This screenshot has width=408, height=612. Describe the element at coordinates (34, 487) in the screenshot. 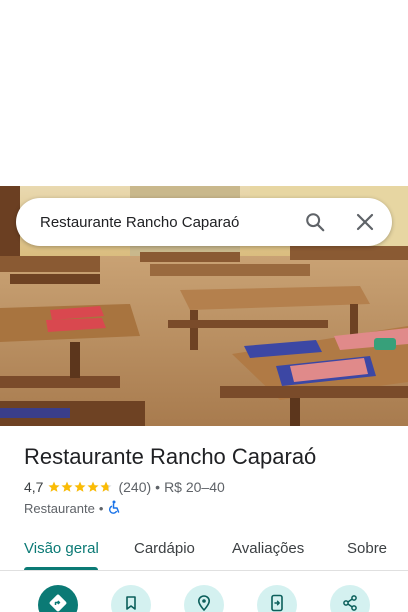

I see `rating-value: 4,7` at that location.